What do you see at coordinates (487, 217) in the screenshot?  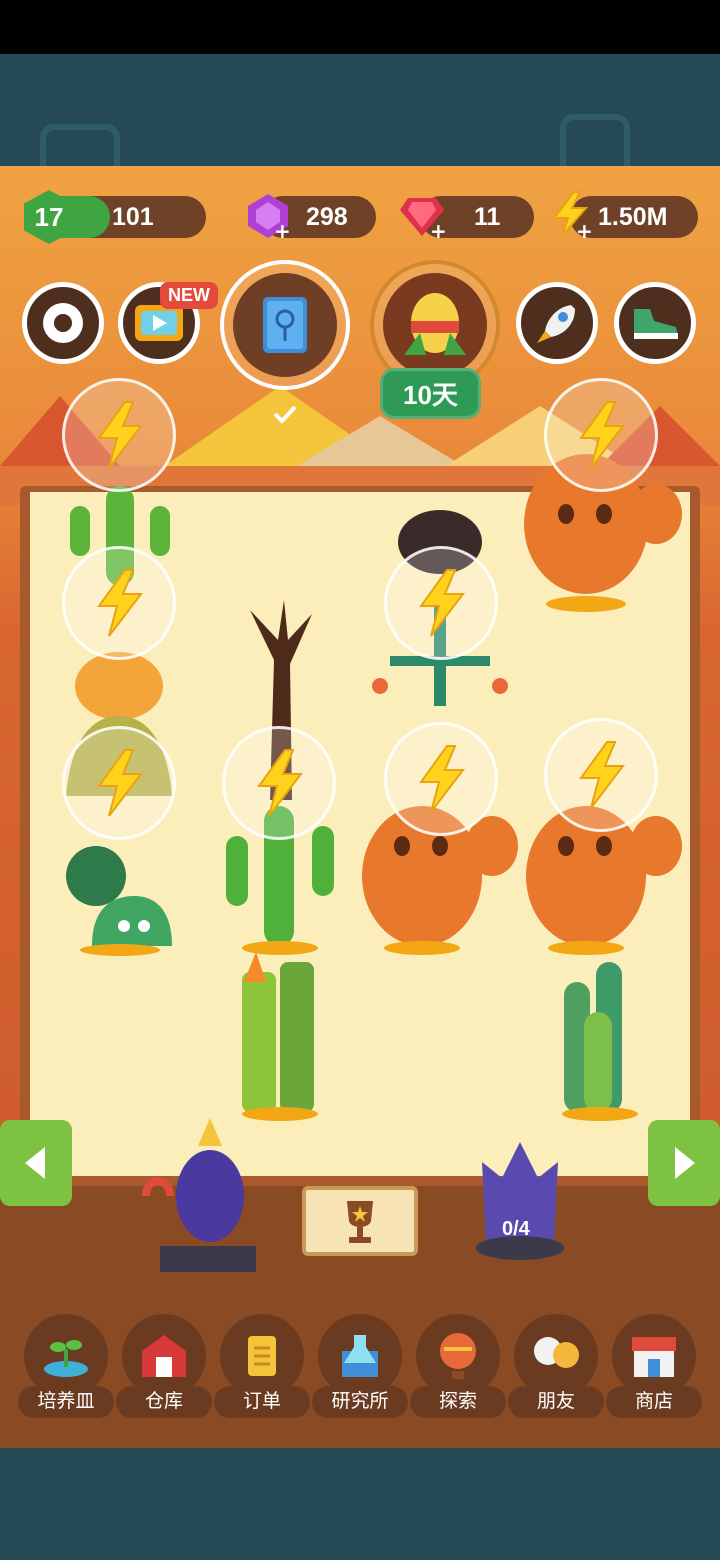 I see `red-gem-count: 11` at bounding box center [487, 217].